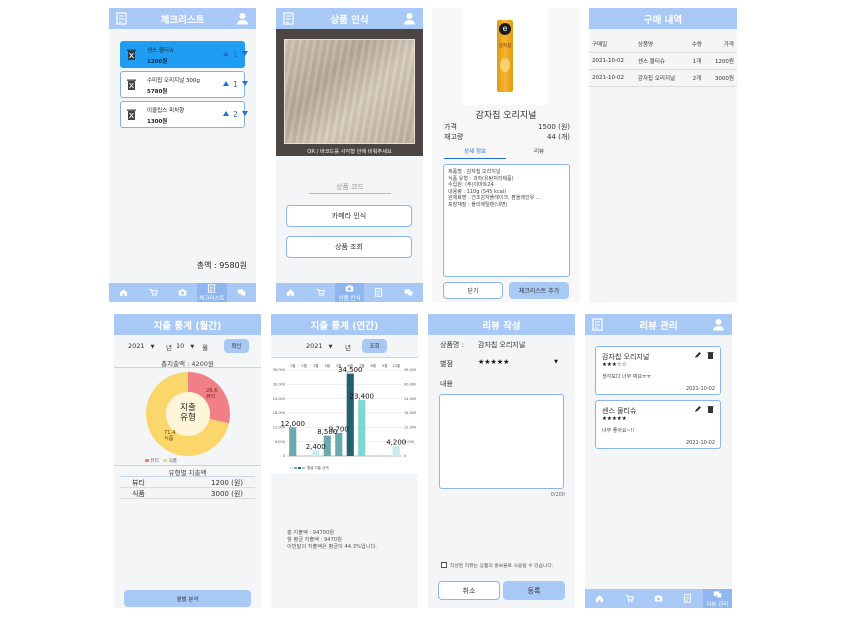 Image resolution: width=842 pixels, height=621 pixels. What do you see at coordinates (658, 370) in the screenshot?
I see `review-card: 감자칩 오리지널 ★★★☆☆ 생각보다 너무 짜요ㅠㅠ 2021-10-02` at bounding box center [658, 370].